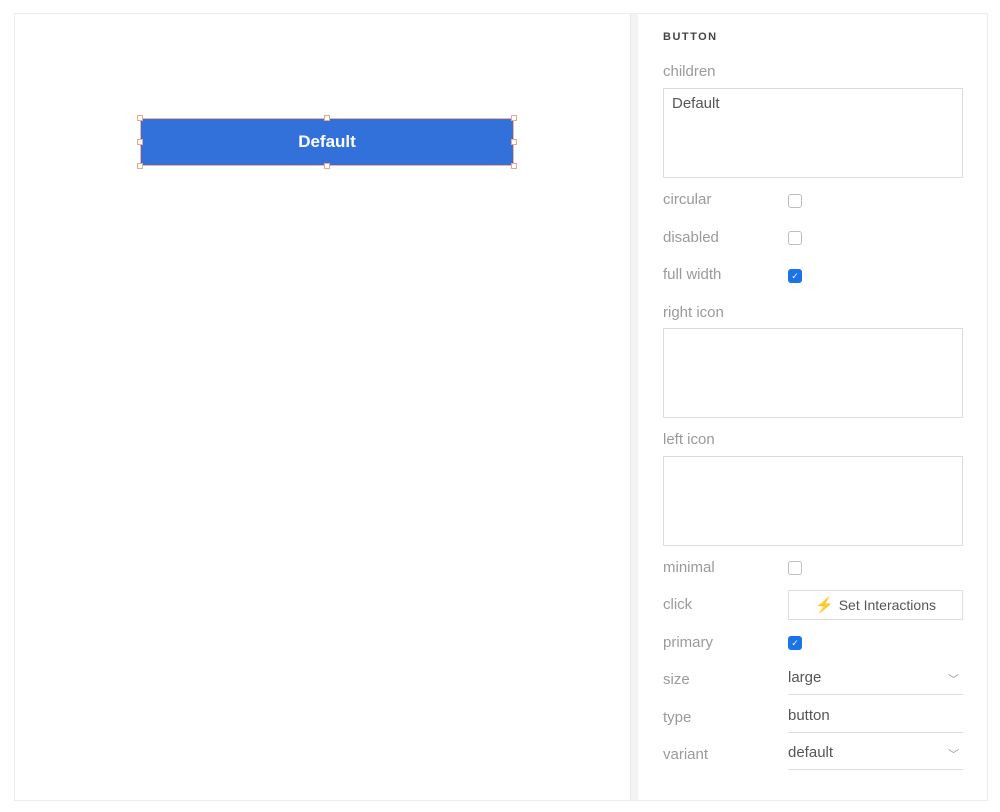 Image resolution: width=1000 pixels, height=812 pixels. Describe the element at coordinates (805, 677) in the screenshot. I see `size-value: large` at that location.